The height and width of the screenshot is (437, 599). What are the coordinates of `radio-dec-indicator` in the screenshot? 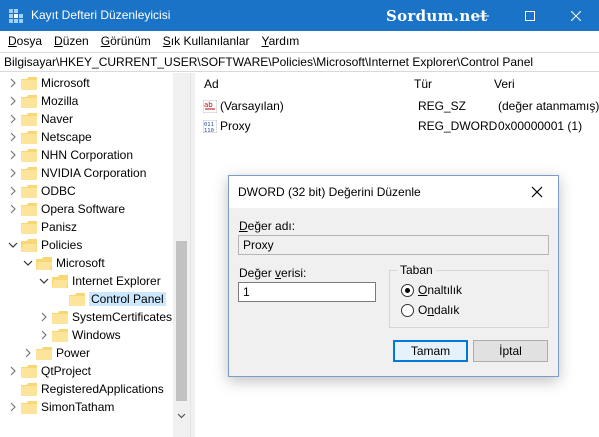 It's located at (407, 310).